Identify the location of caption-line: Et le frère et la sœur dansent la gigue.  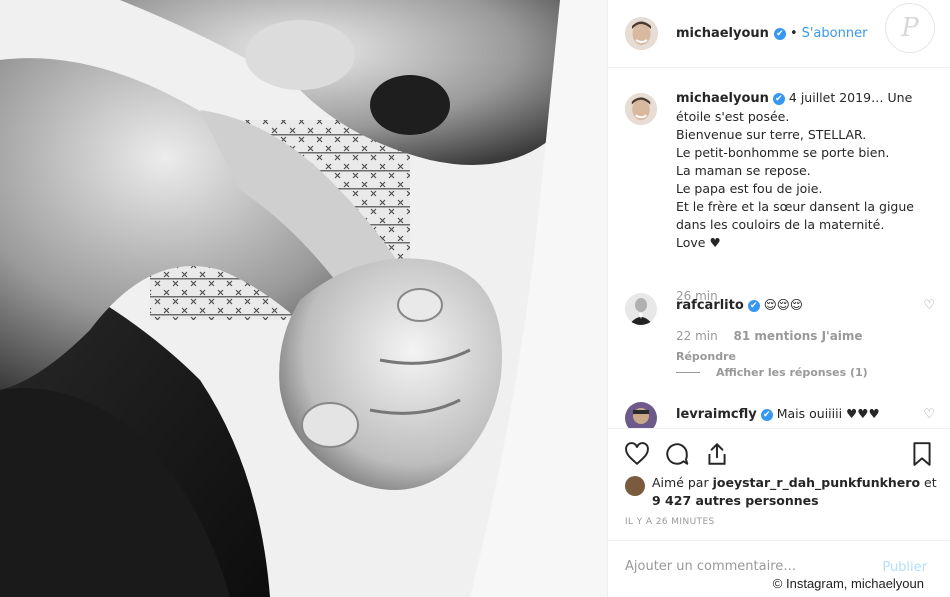
(795, 206).